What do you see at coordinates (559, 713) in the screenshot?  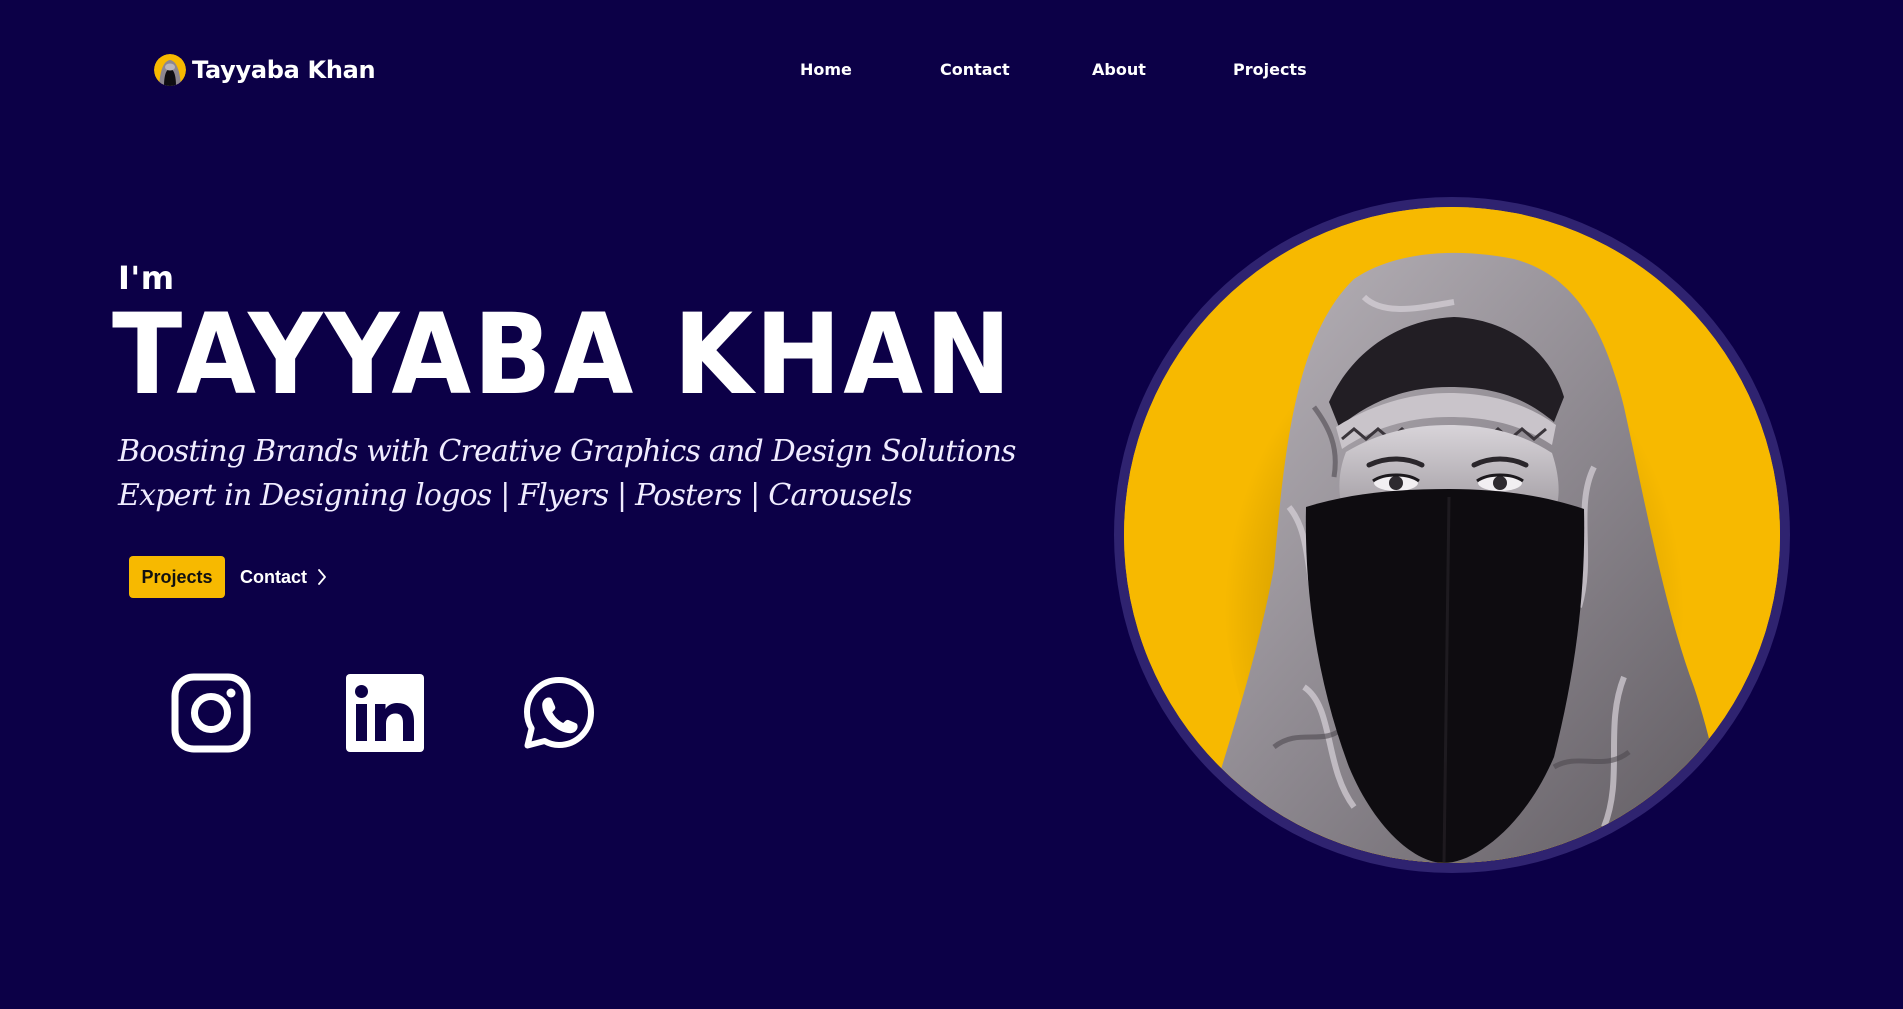 I see `whatsapp-link` at bounding box center [559, 713].